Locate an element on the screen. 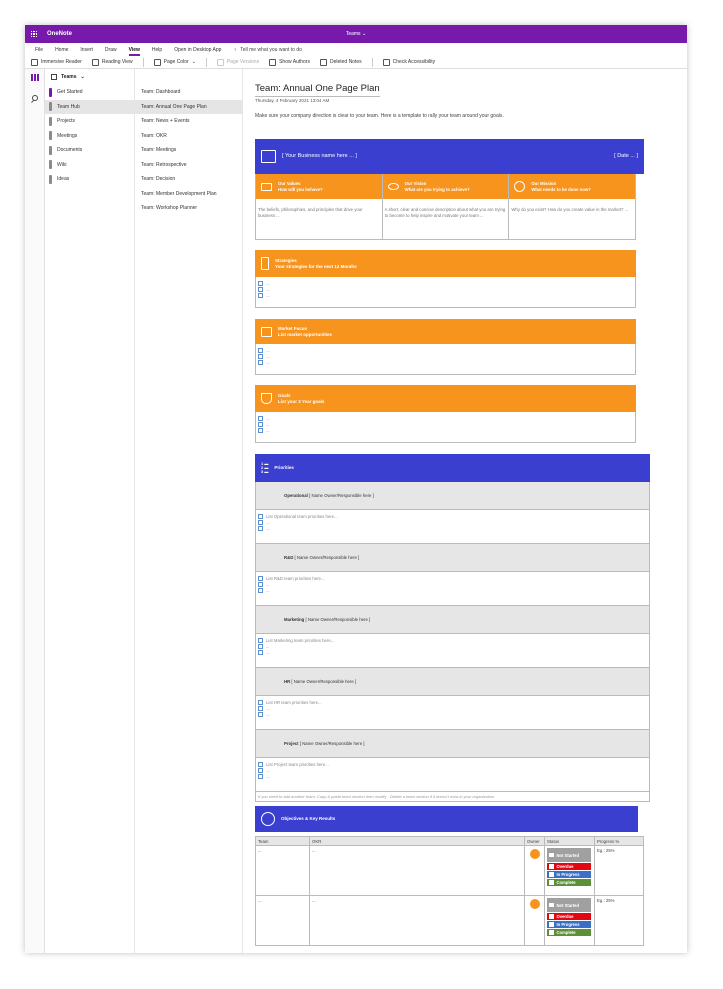  notebook-switcher: Teams ⌄ is located at coordinates (89, 77).